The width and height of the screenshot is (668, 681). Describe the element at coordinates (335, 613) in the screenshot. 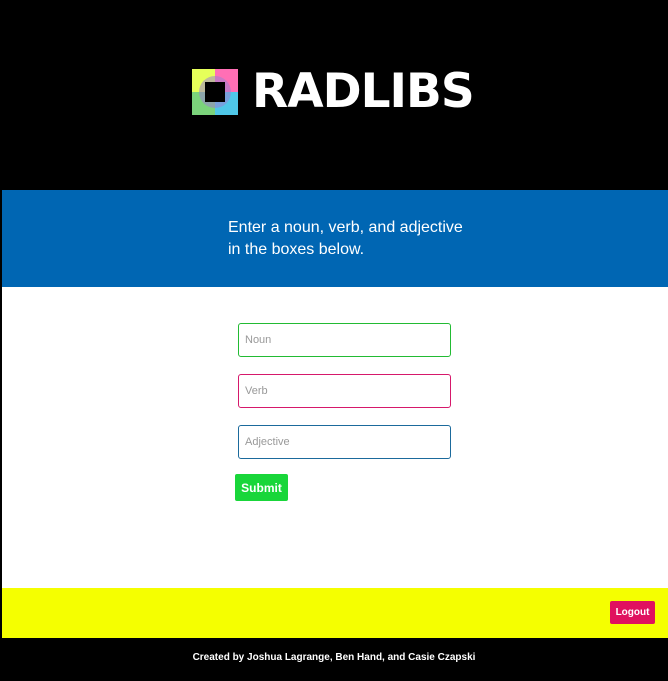

I see `action-bar: Logout` at that location.